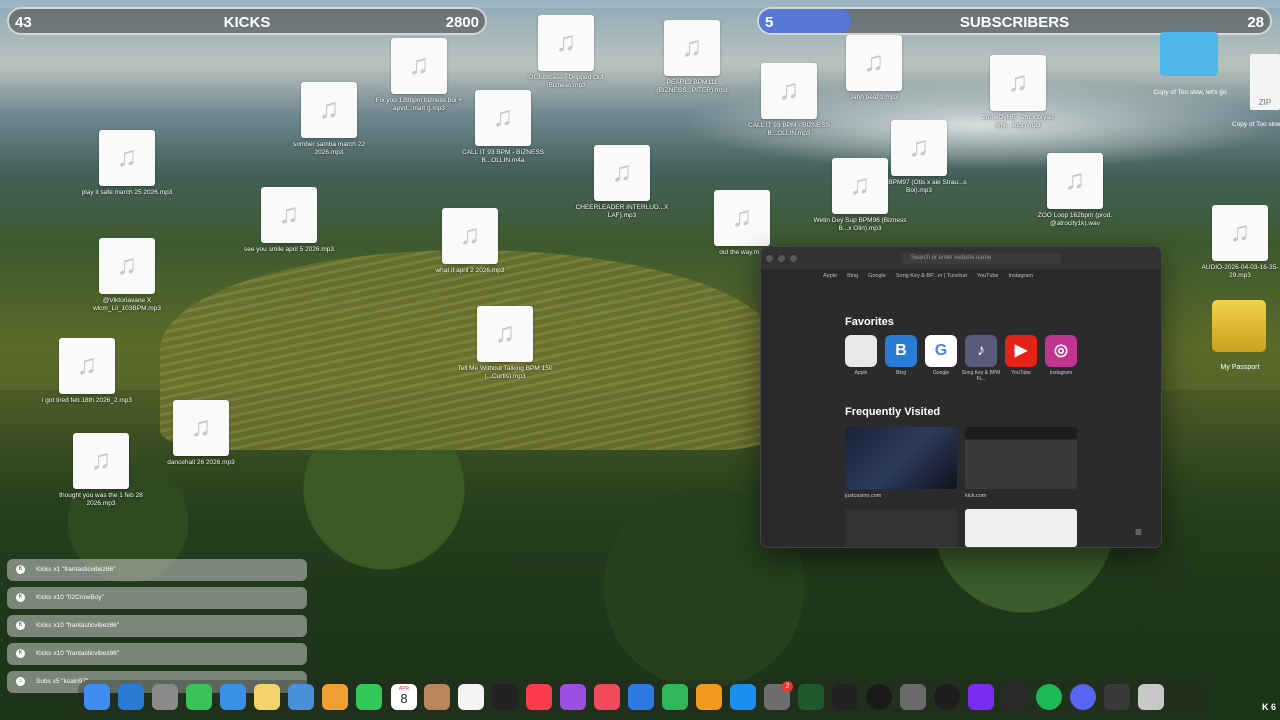 Image resolution: width=1280 pixels, height=720 pixels. I want to click on notification: K Kicks x10 "frantasticvibez86", so click(157, 654).